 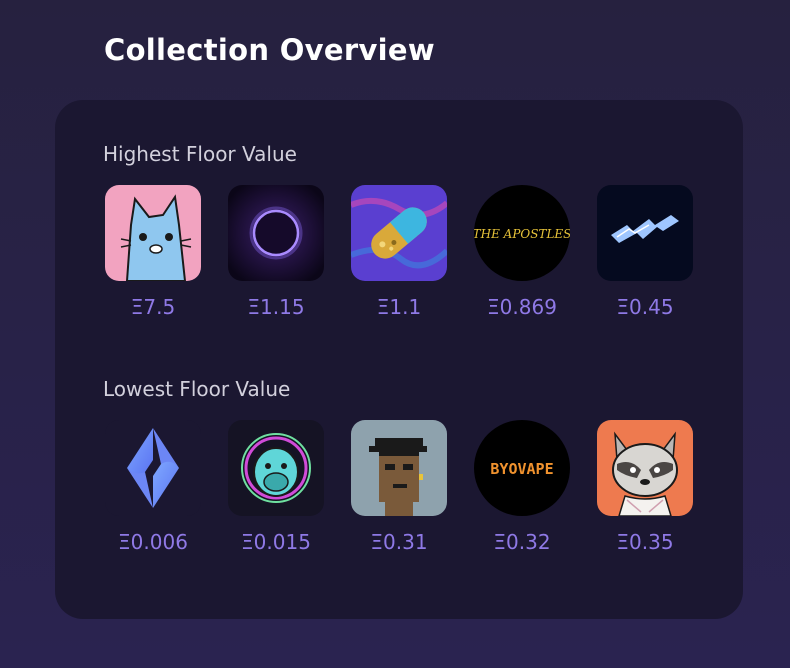 I want to click on svg-text: BYOVAPE, so click(x=521, y=469).